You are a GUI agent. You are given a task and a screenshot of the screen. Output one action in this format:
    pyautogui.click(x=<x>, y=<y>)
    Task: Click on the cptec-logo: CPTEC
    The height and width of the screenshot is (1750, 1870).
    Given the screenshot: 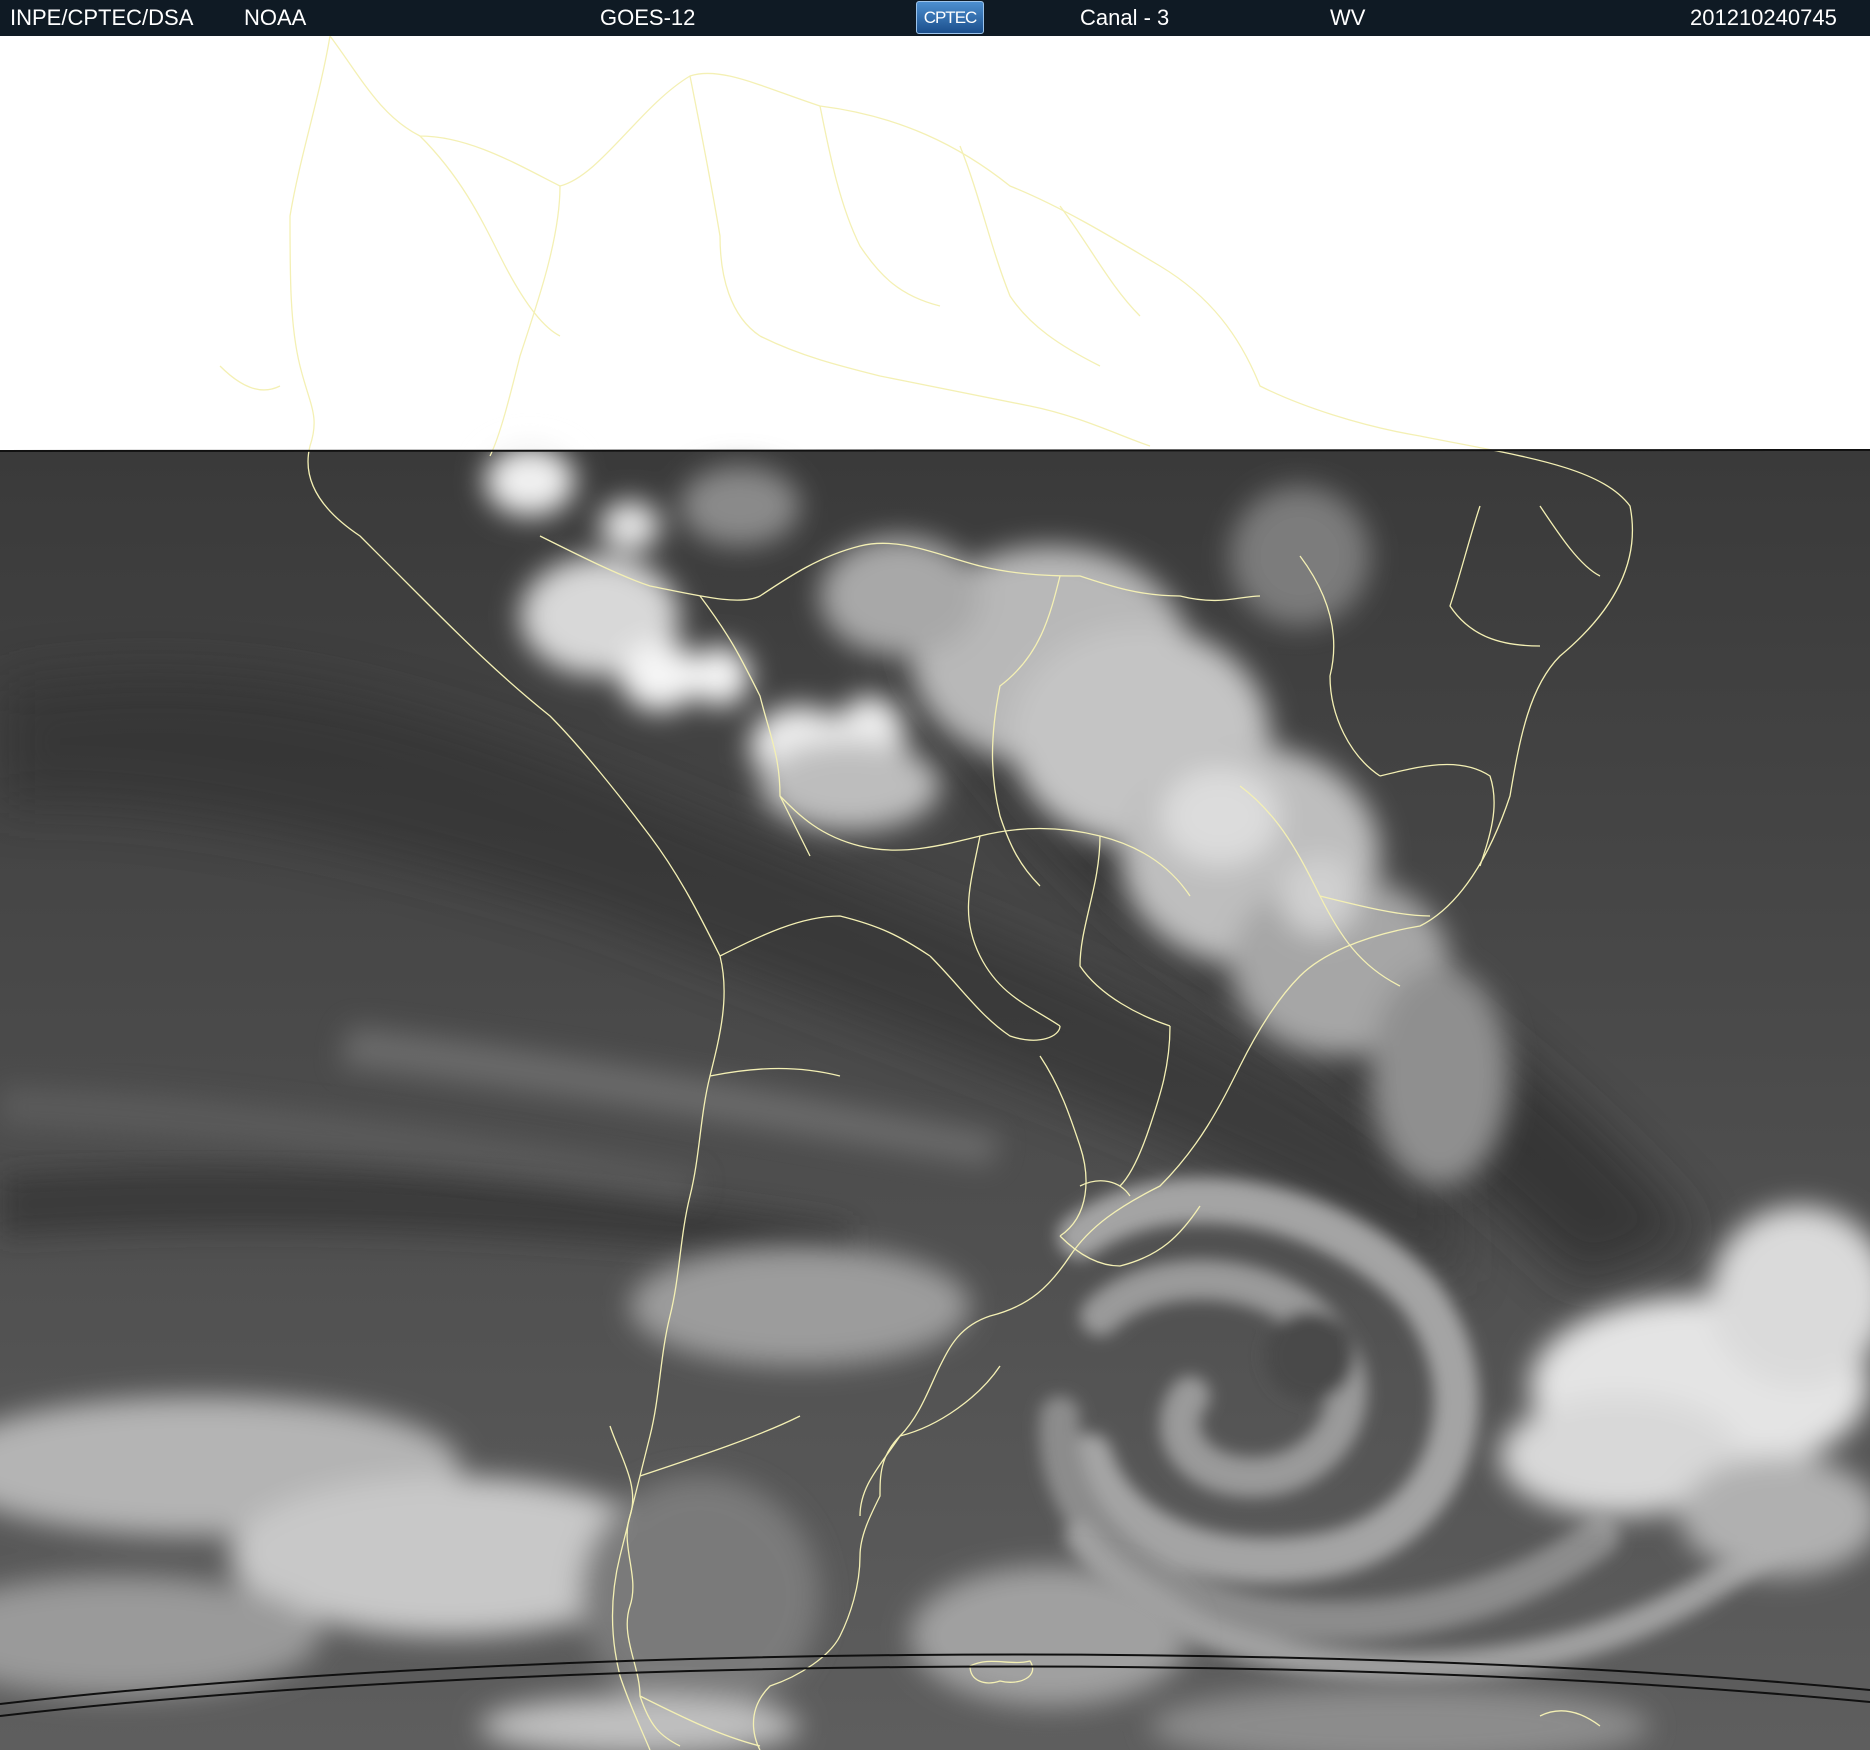 What is the action you would take?
    pyautogui.click(x=950, y=17)
    